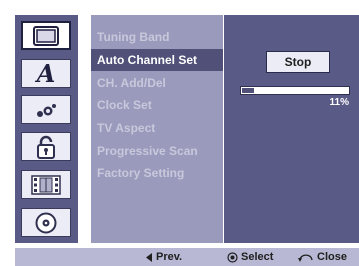 Image resolution: width=359 pixels, height=266 pixels. I want to click on category-recording-button, so click(46, 184).